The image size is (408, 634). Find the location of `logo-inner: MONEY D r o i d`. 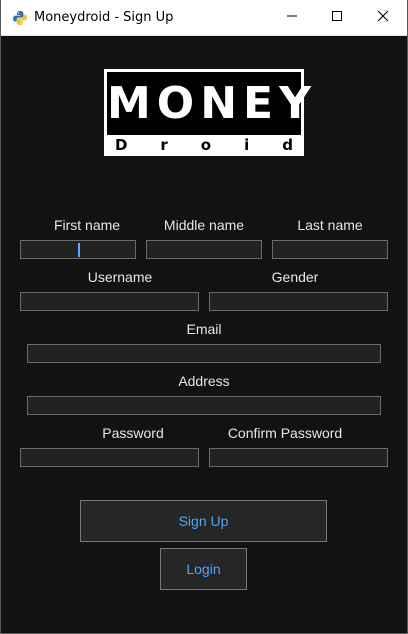

logo-inner: MONEY D r o i d is located at coordinates (212, 114).